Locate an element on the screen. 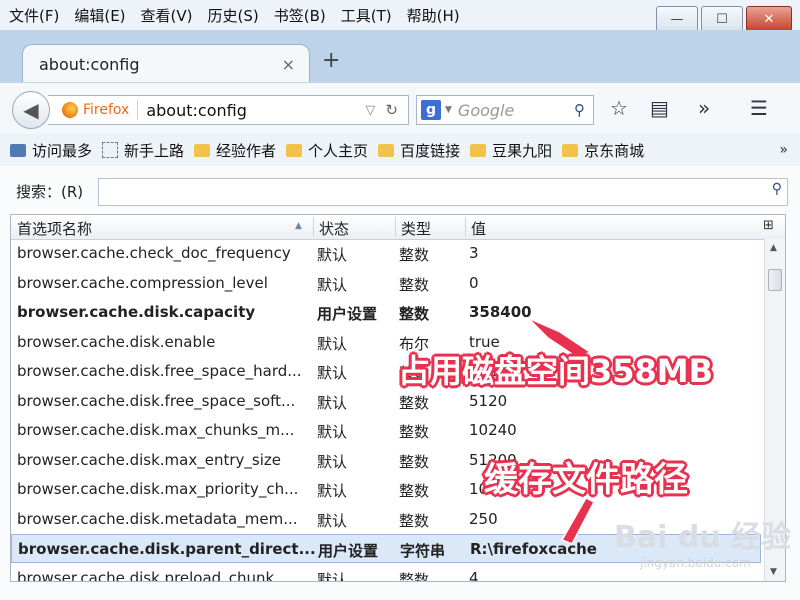 Image resolution: width=800 pixels, height=600 pixels. annotation-arrows is located at coordinates (561, 431).